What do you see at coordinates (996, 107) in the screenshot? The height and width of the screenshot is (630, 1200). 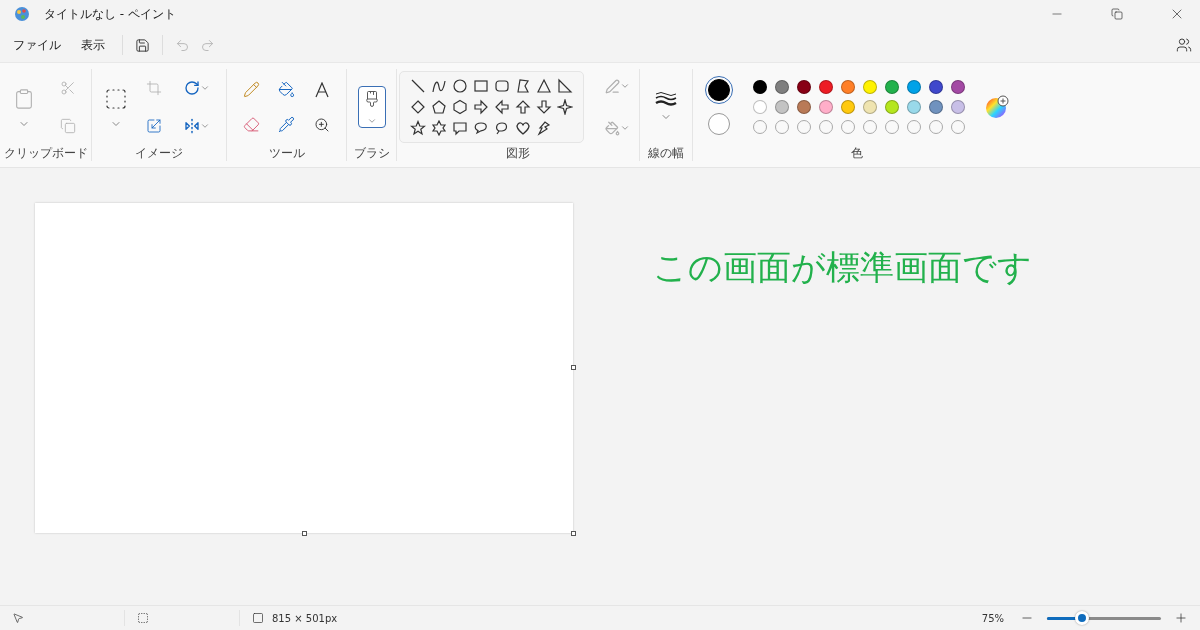 I see `color-wheel-icon` at bounding box center [996, 107].